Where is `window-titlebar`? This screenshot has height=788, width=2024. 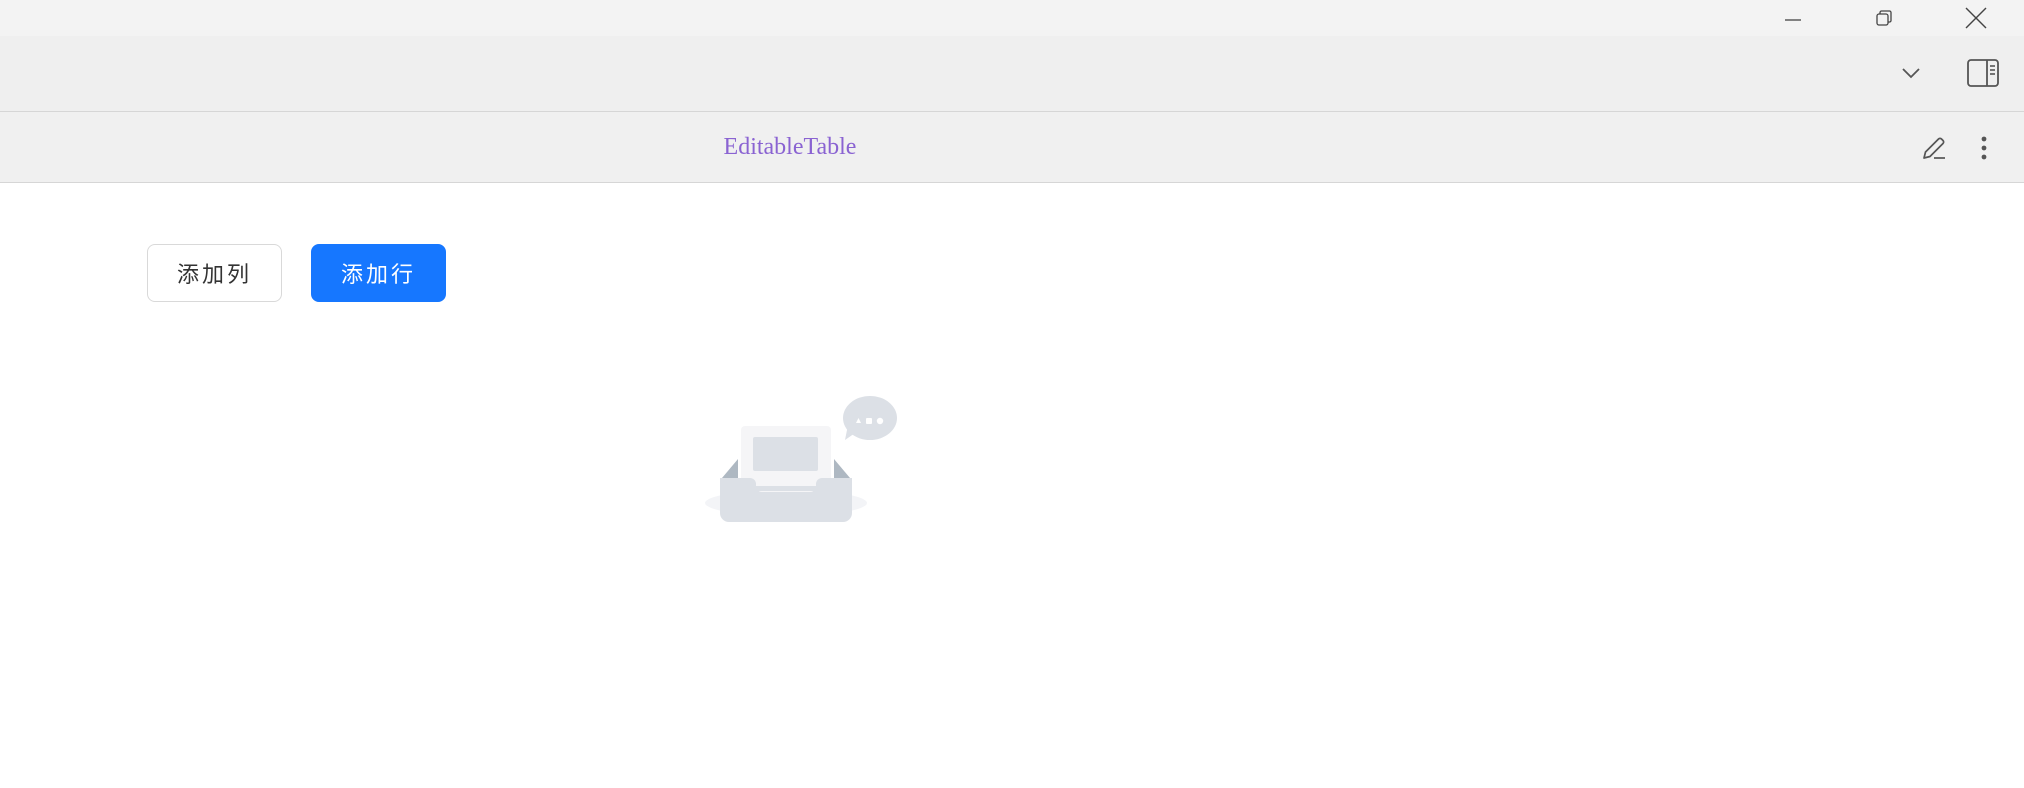
window-titlebar is located at coordinates (1012, 18).